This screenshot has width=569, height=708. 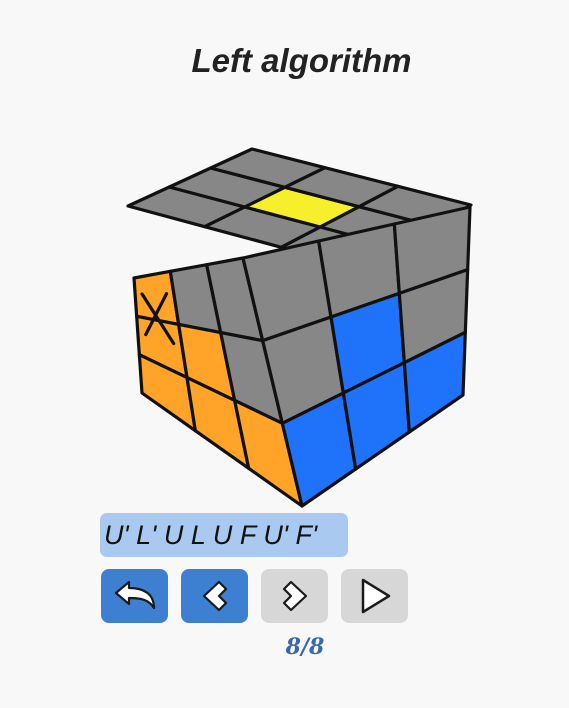 I want to click on previous-button, so click(x=214, y=596).